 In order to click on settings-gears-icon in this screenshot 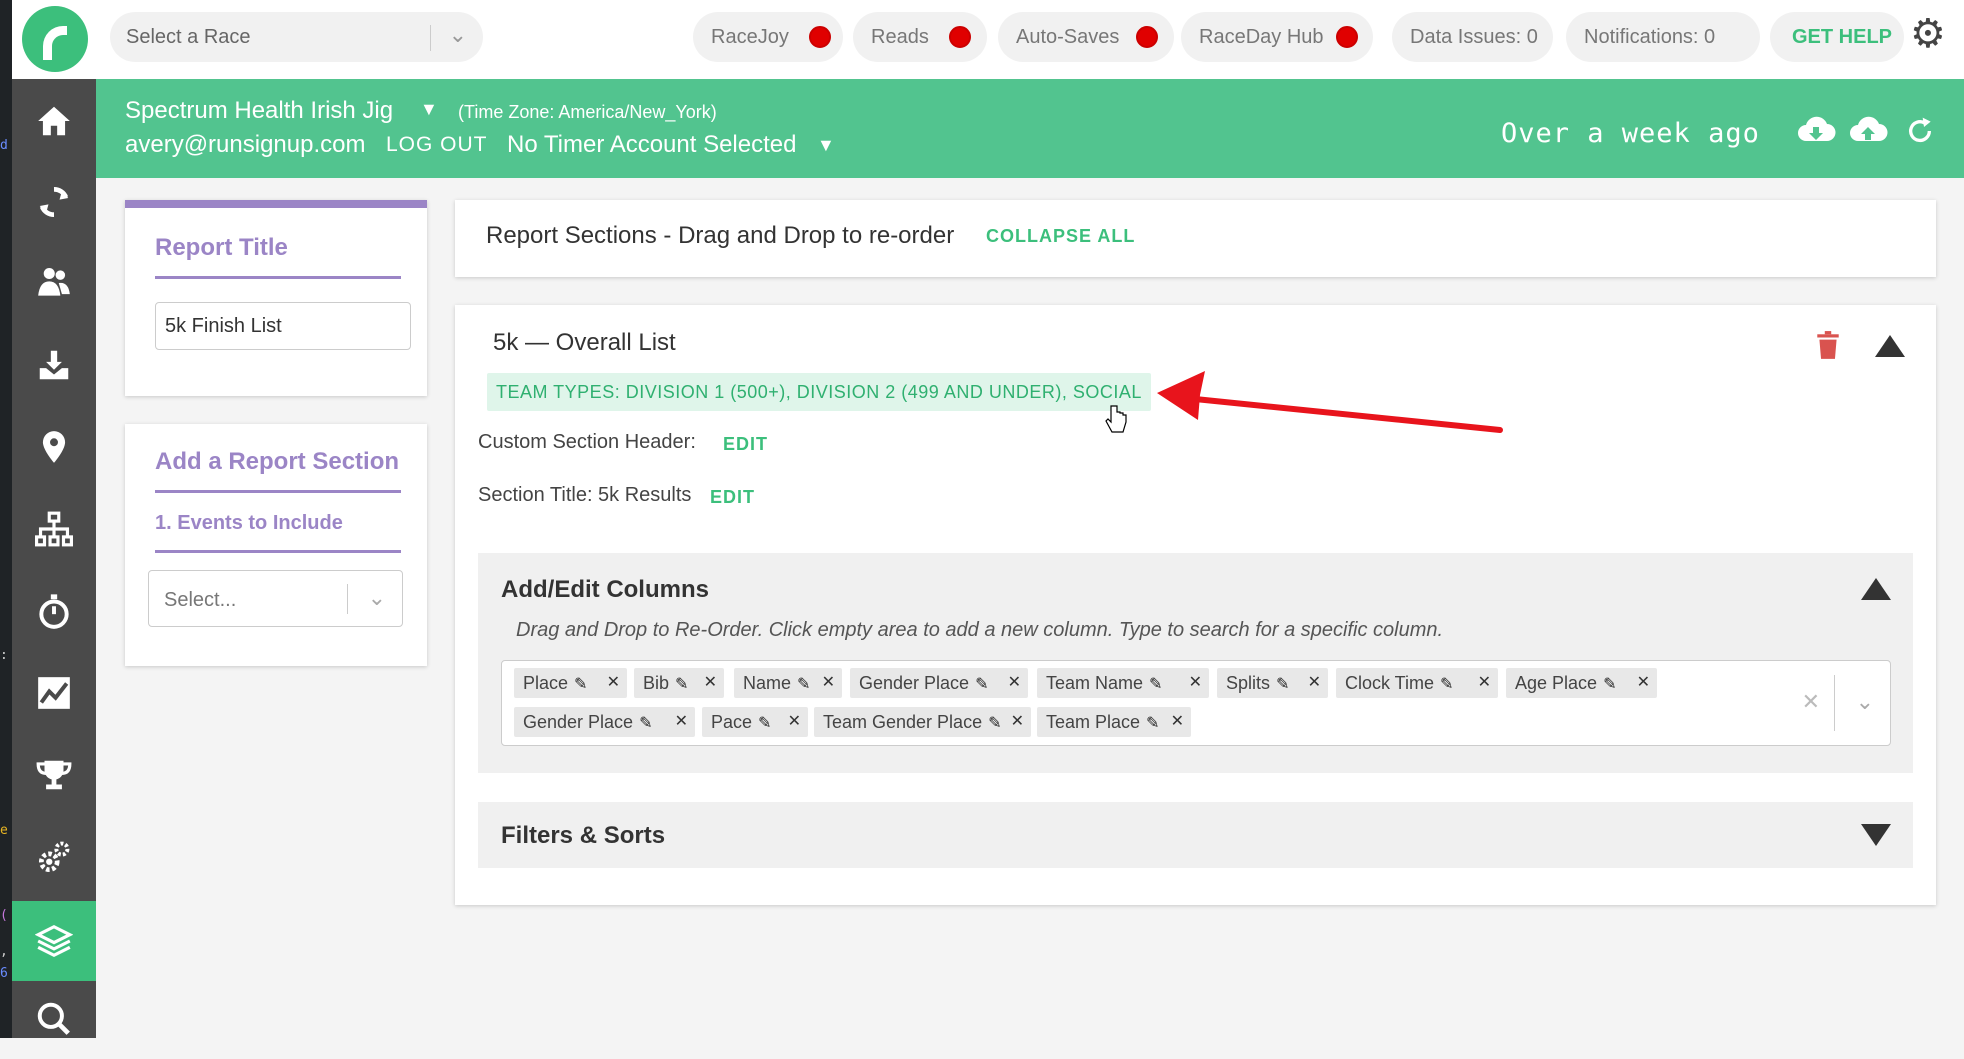, I will do `click(54, 857)`.